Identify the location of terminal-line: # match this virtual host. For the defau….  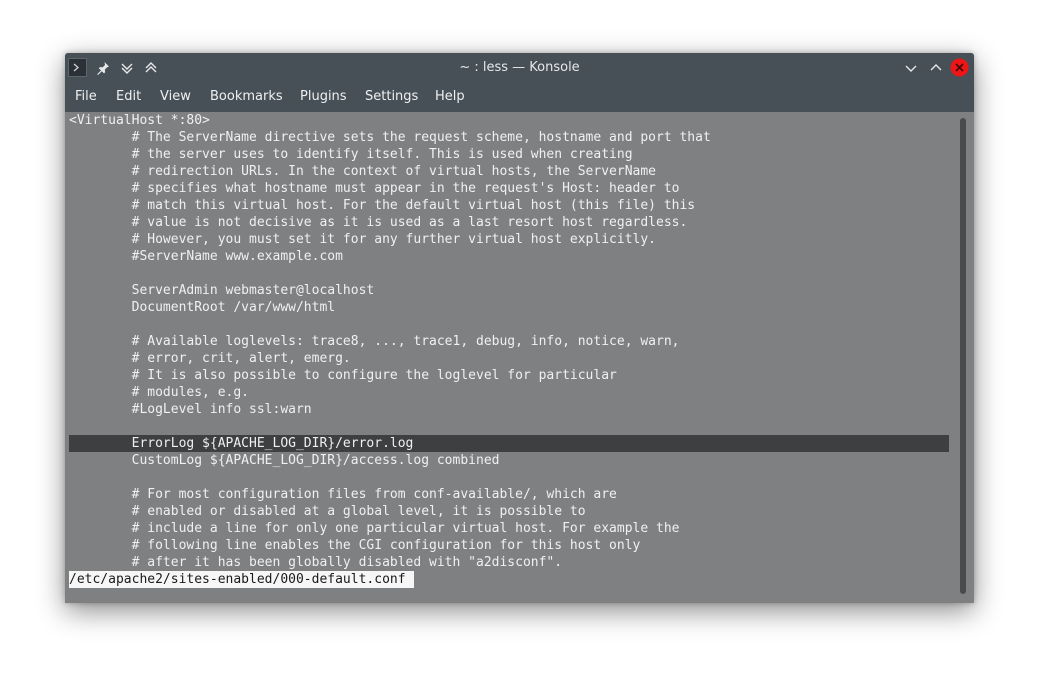
(382, 205).